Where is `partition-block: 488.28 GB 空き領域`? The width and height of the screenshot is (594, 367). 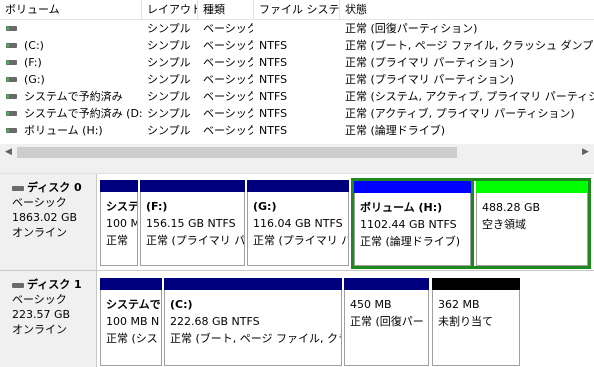 partition-block: 488.28 GB 空き領域 is located at coordinates (532, 223).